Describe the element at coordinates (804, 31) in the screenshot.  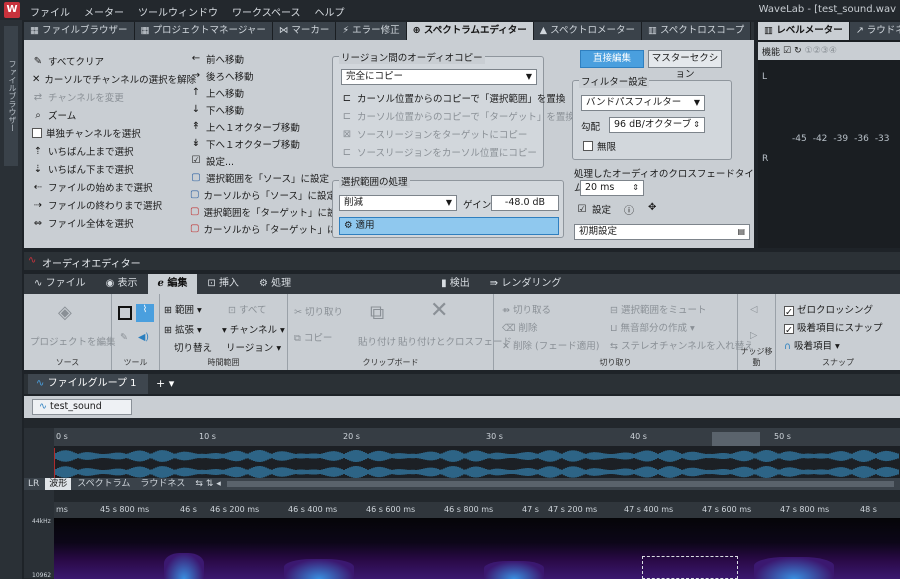
I see `tab-level-meter: ▥ レベルメーター` at that location.